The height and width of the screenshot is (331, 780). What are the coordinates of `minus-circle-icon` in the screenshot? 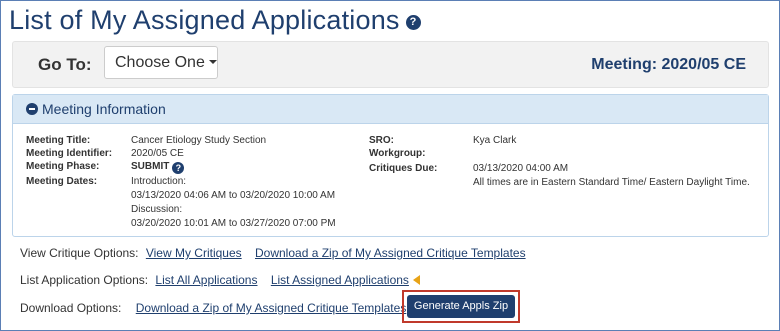 It's located at (32, 109).